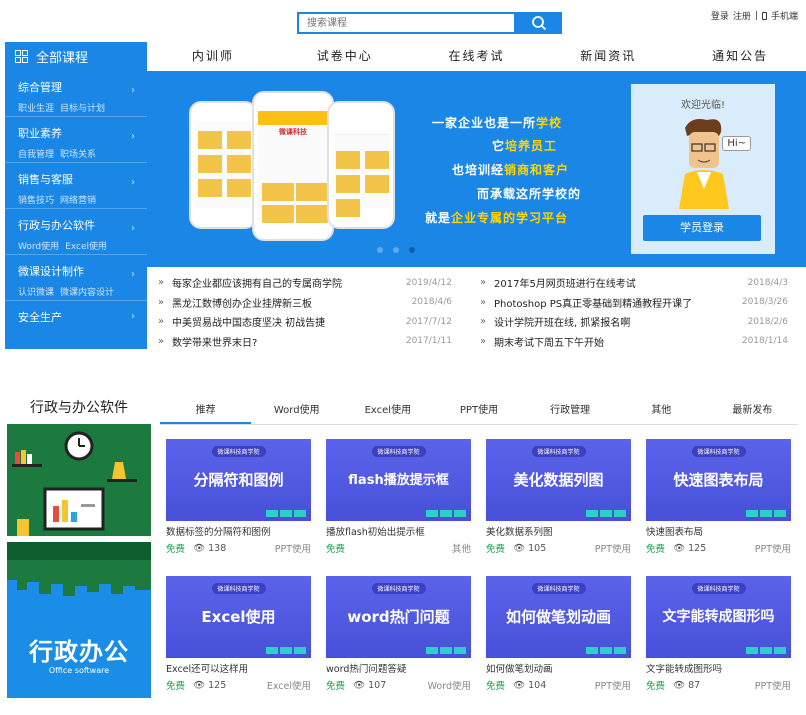 The width and height of the screenshot is (806, 715). Describe the element at coordinates (752, 413) in the screenshot. I see `tab-latest: 最新发布` at that location.